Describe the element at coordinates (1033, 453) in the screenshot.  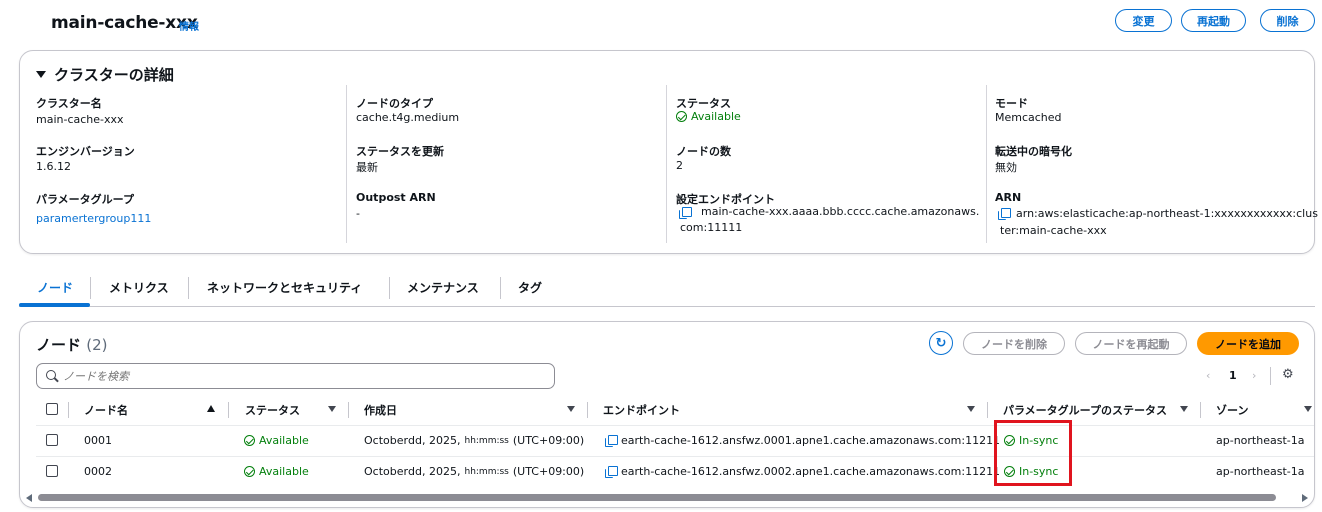
I see `highlight-box` at that location.